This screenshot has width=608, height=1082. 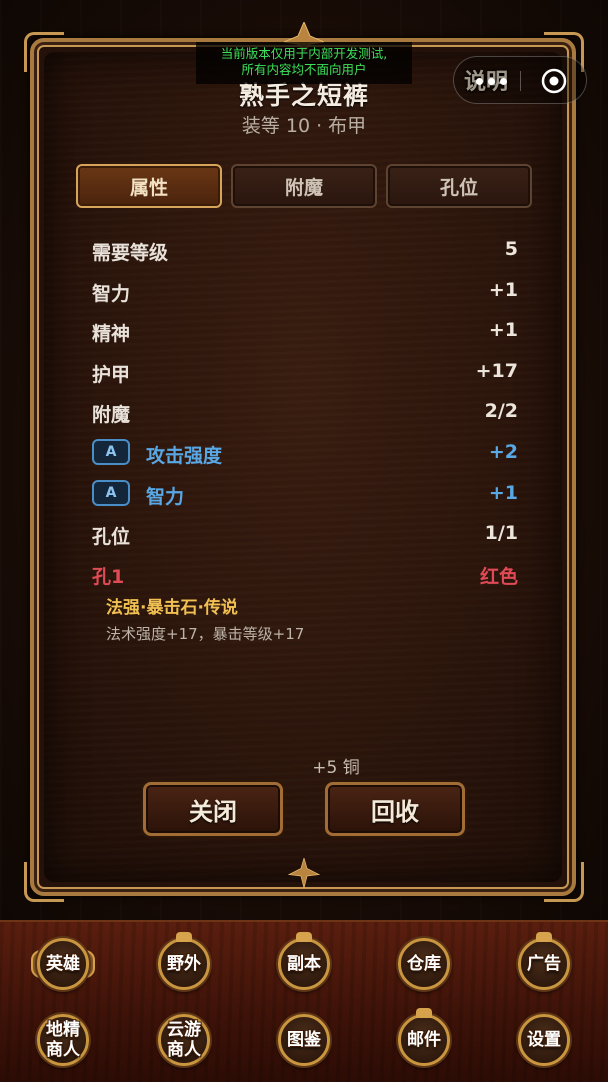 I want to click on stat-row-spirit: 精神 +1, so click(x=305, y=332).